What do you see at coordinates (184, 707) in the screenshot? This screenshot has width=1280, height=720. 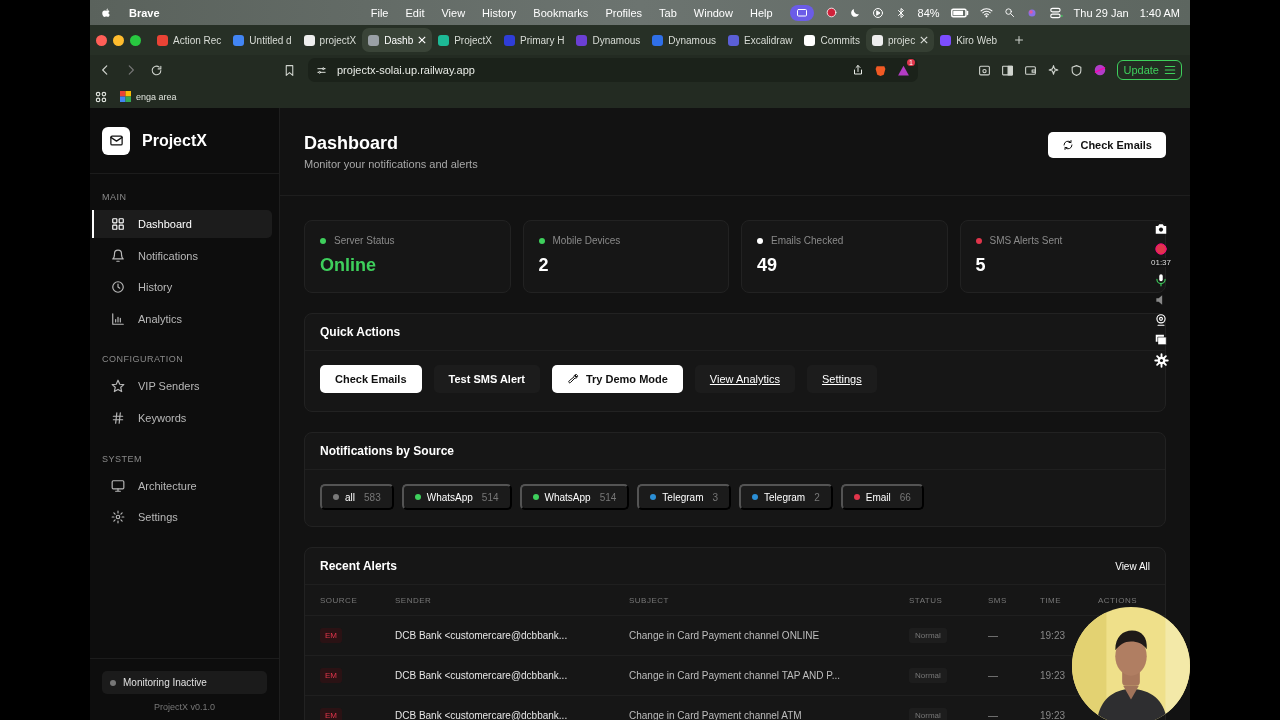 I see `version-label: ProjectX v0.1.0` at bounding box center [184, 707].